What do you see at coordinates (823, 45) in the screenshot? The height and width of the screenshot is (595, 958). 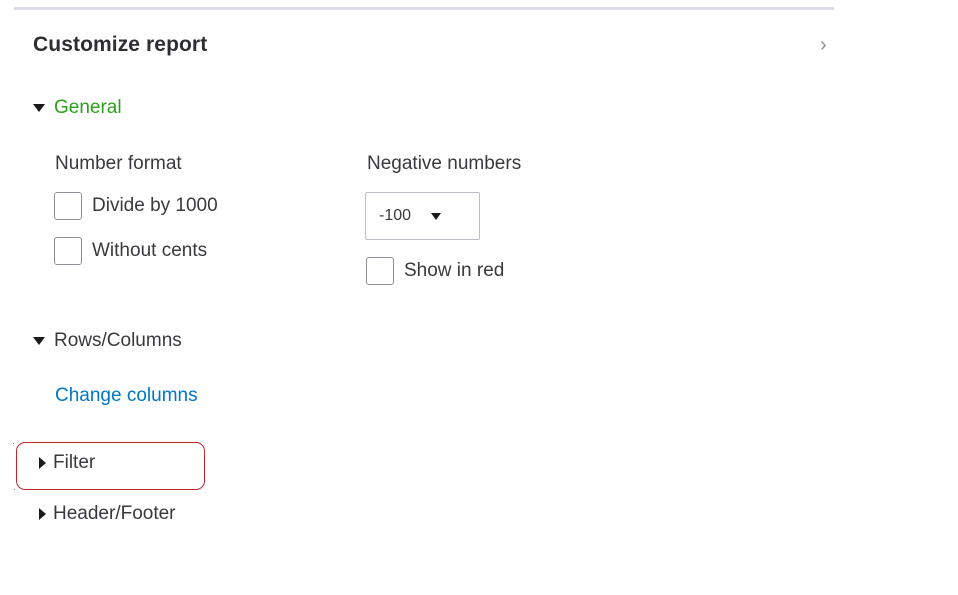 I see `chevron-right-icon: ›` at bounding box center [823, 45].